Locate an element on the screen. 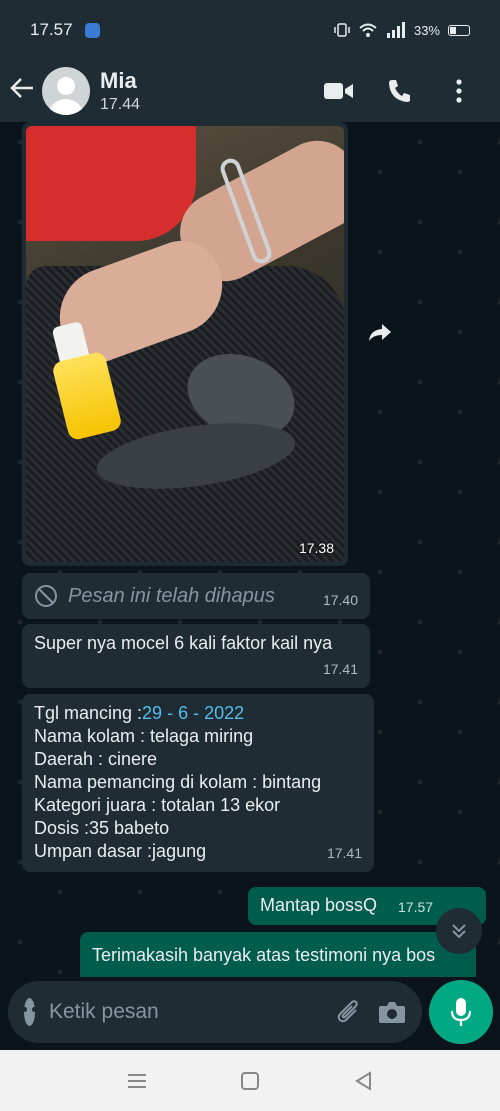 Image resolution: width=500 pixels, height=1111 pixels. message-input-container is located at coordinates (215, 1012).